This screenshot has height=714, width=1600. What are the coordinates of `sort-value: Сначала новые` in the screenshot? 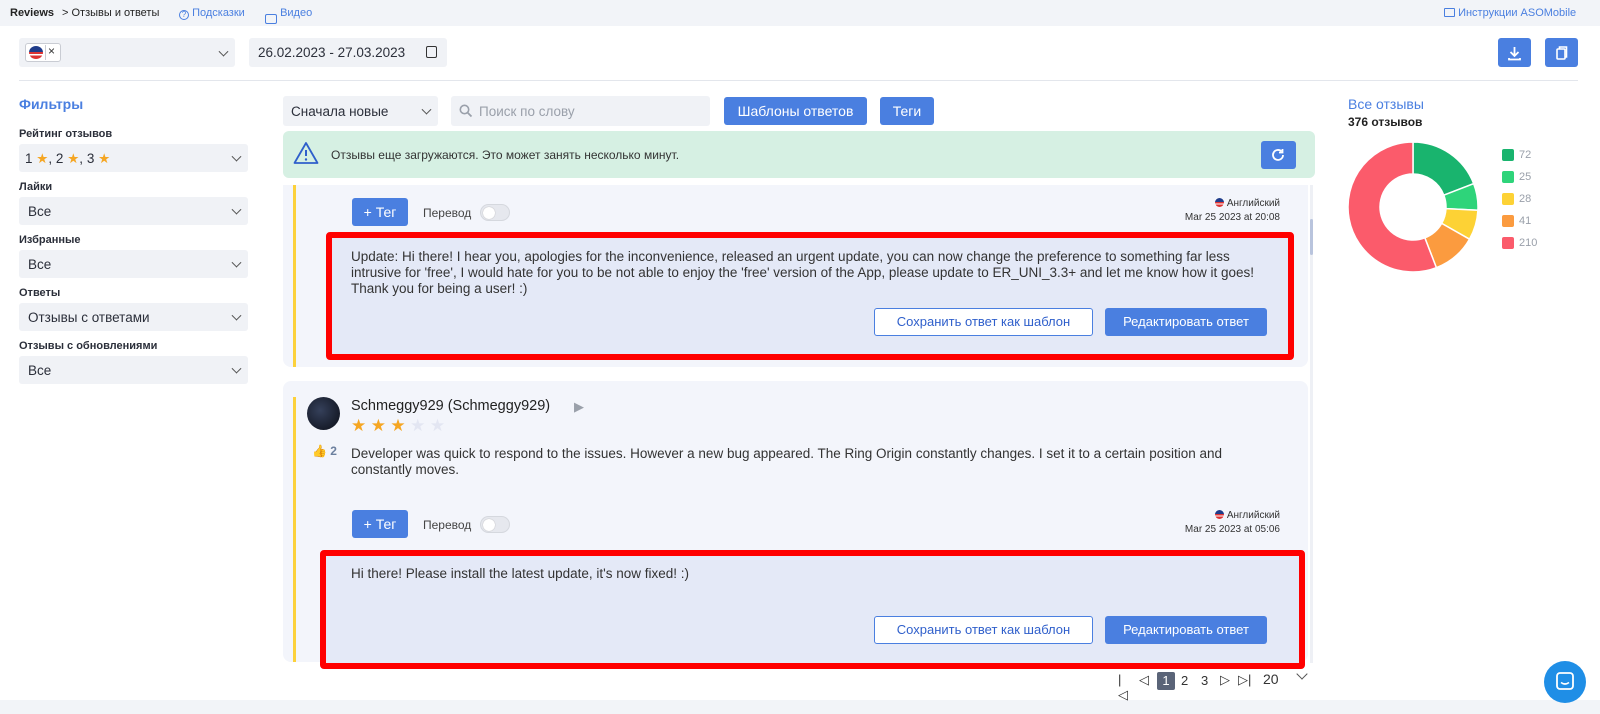 It's located at (340, 111).